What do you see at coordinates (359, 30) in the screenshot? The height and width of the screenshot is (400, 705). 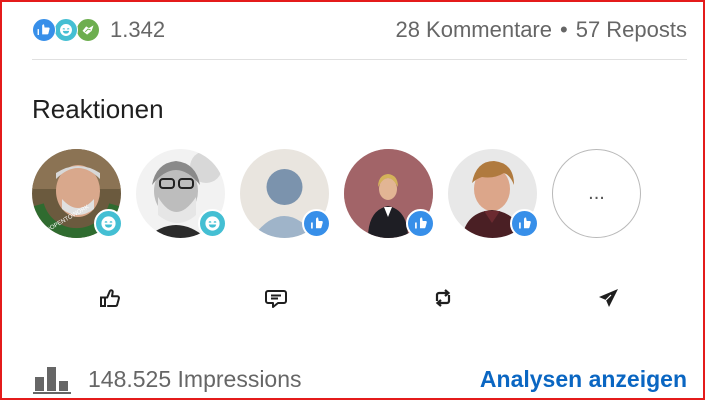 I see `social-counts-bar: 1.342 28 Kommentare • 57 Reposts` at bounding box center [359, 30].